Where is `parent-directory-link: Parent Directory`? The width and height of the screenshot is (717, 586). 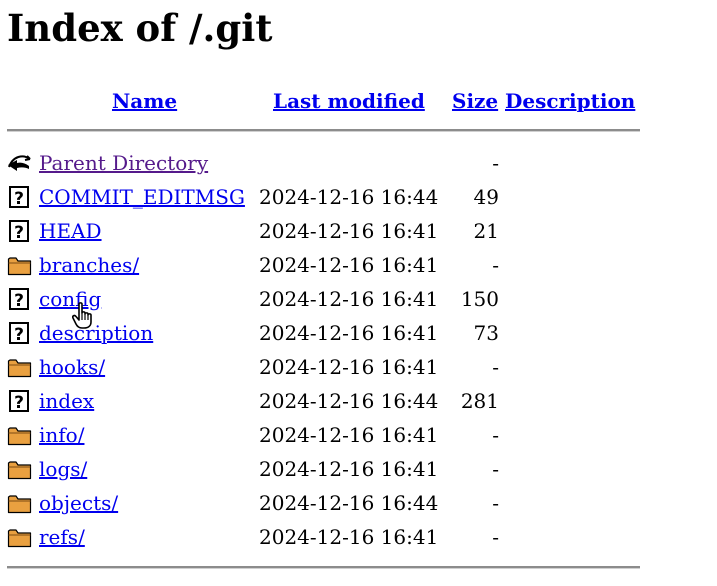
parent-directory-link: Parent Directory is located at coordinates (123, 163).